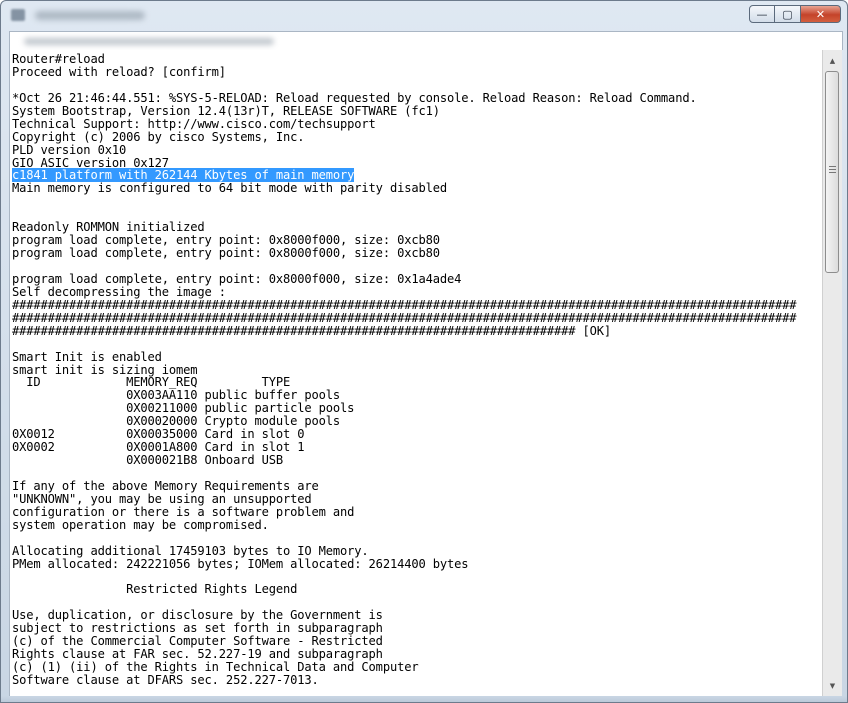 The width and height of the screenshot is (848, 703). I want to click on minimize-icon: —, so click(762, 14).